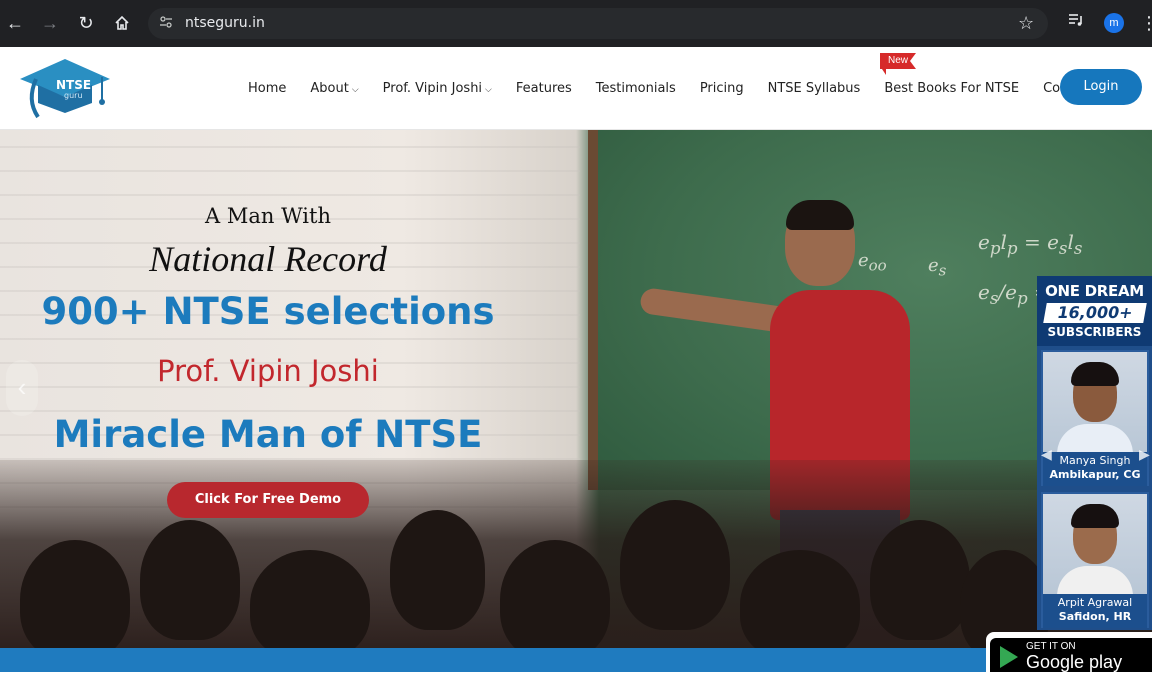  What do you see at coordinates (1009, 657) in the screenshot?
I see `google-play-icon` at bounding box center [1009, 657].